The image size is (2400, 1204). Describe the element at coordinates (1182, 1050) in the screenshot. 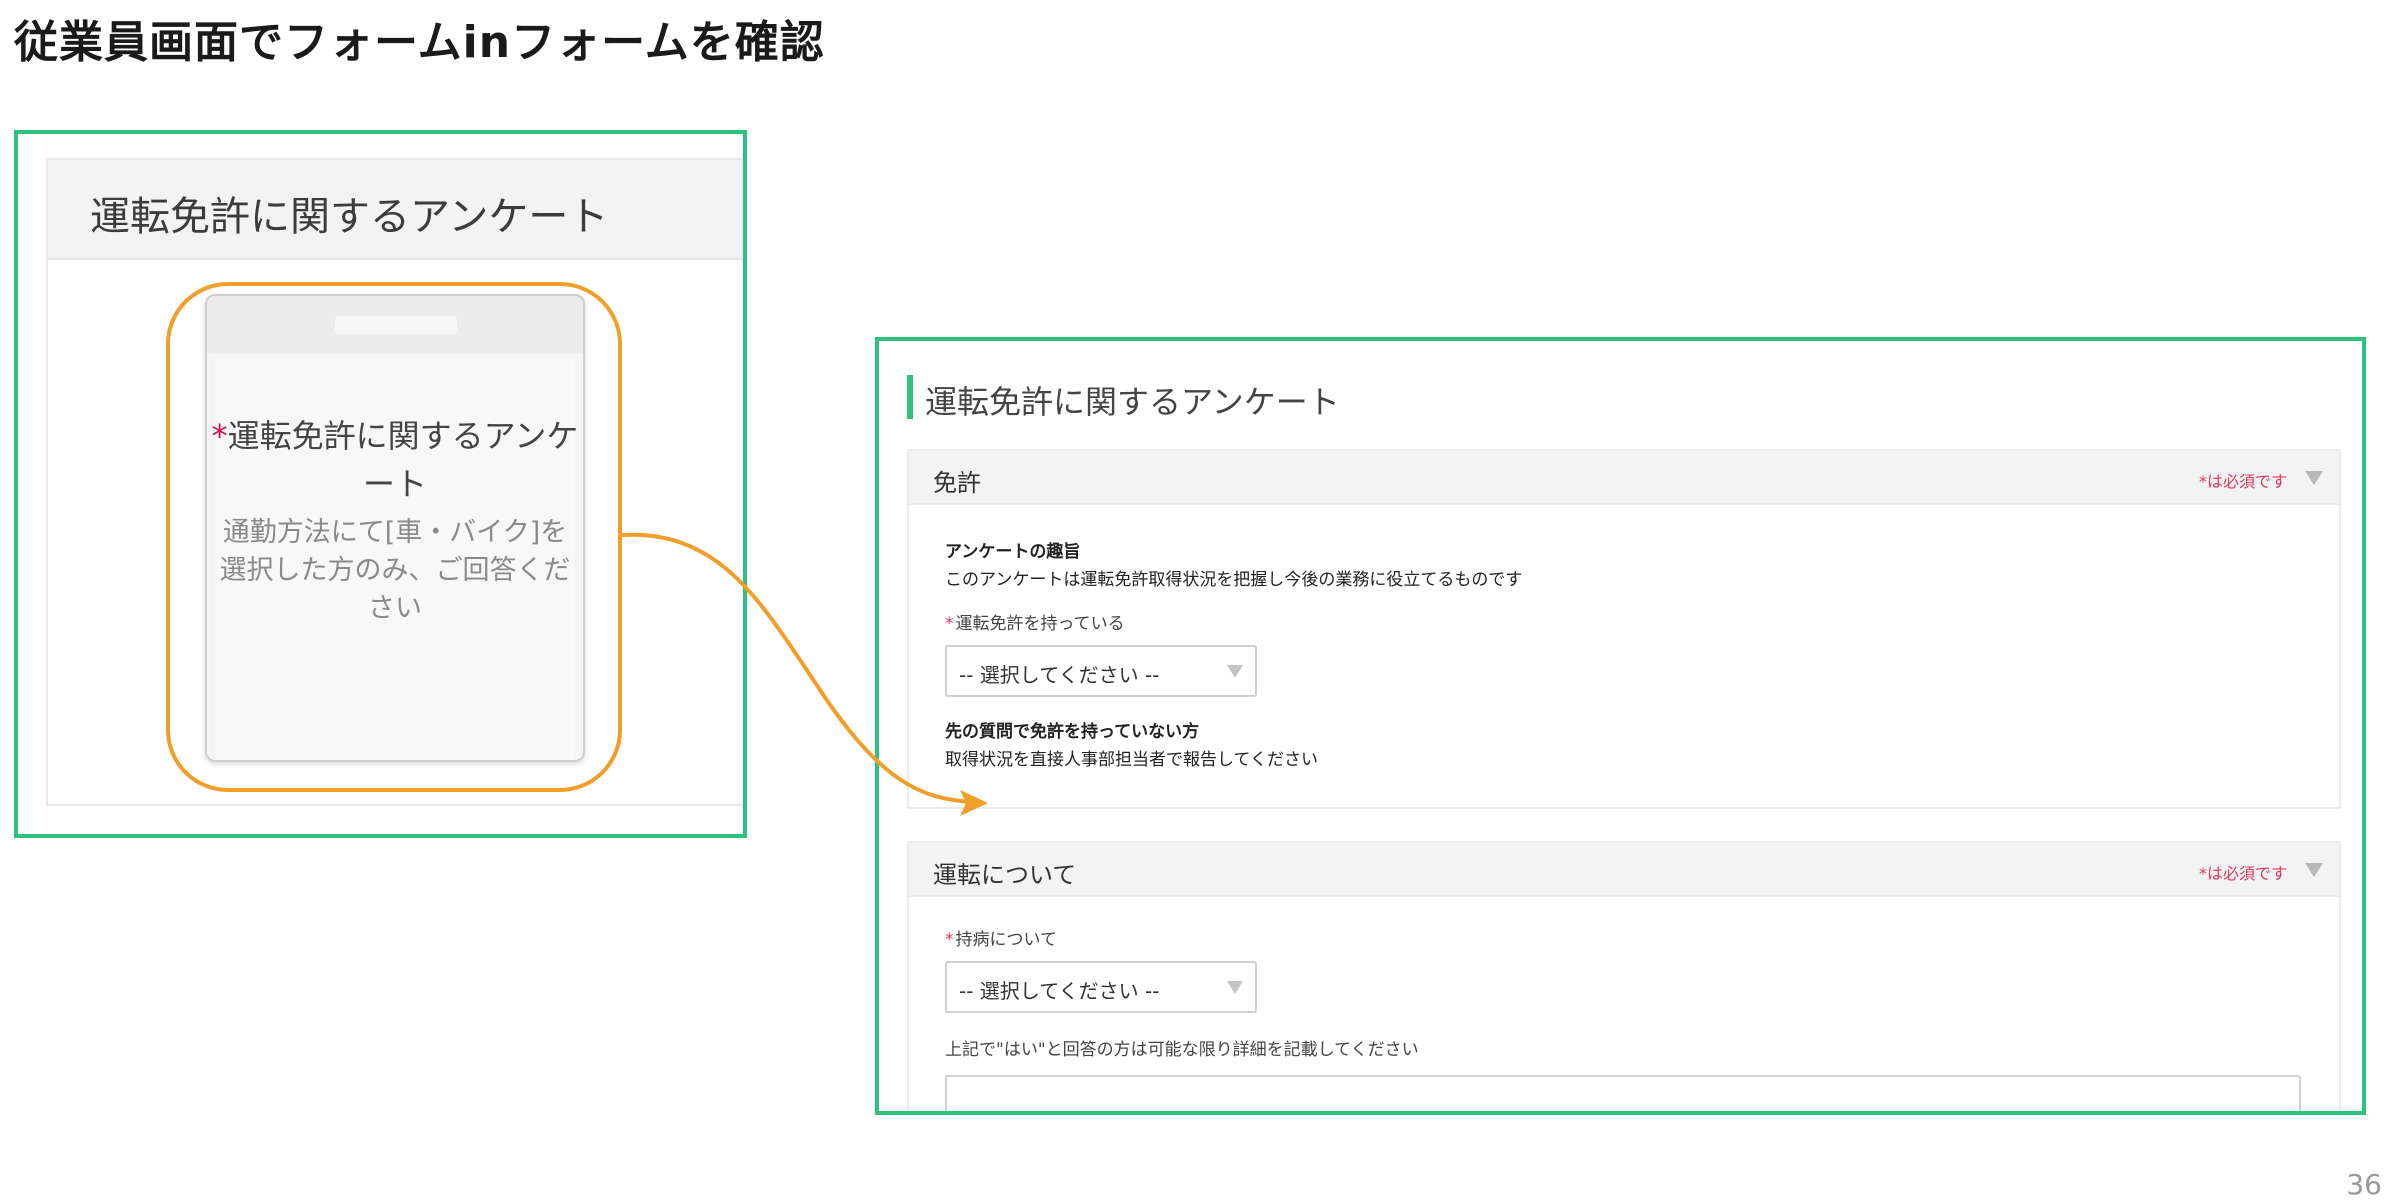

I see `detail-label: 上記で"はい"と回答の方は可能な限り詳細を記載してください` at that location.